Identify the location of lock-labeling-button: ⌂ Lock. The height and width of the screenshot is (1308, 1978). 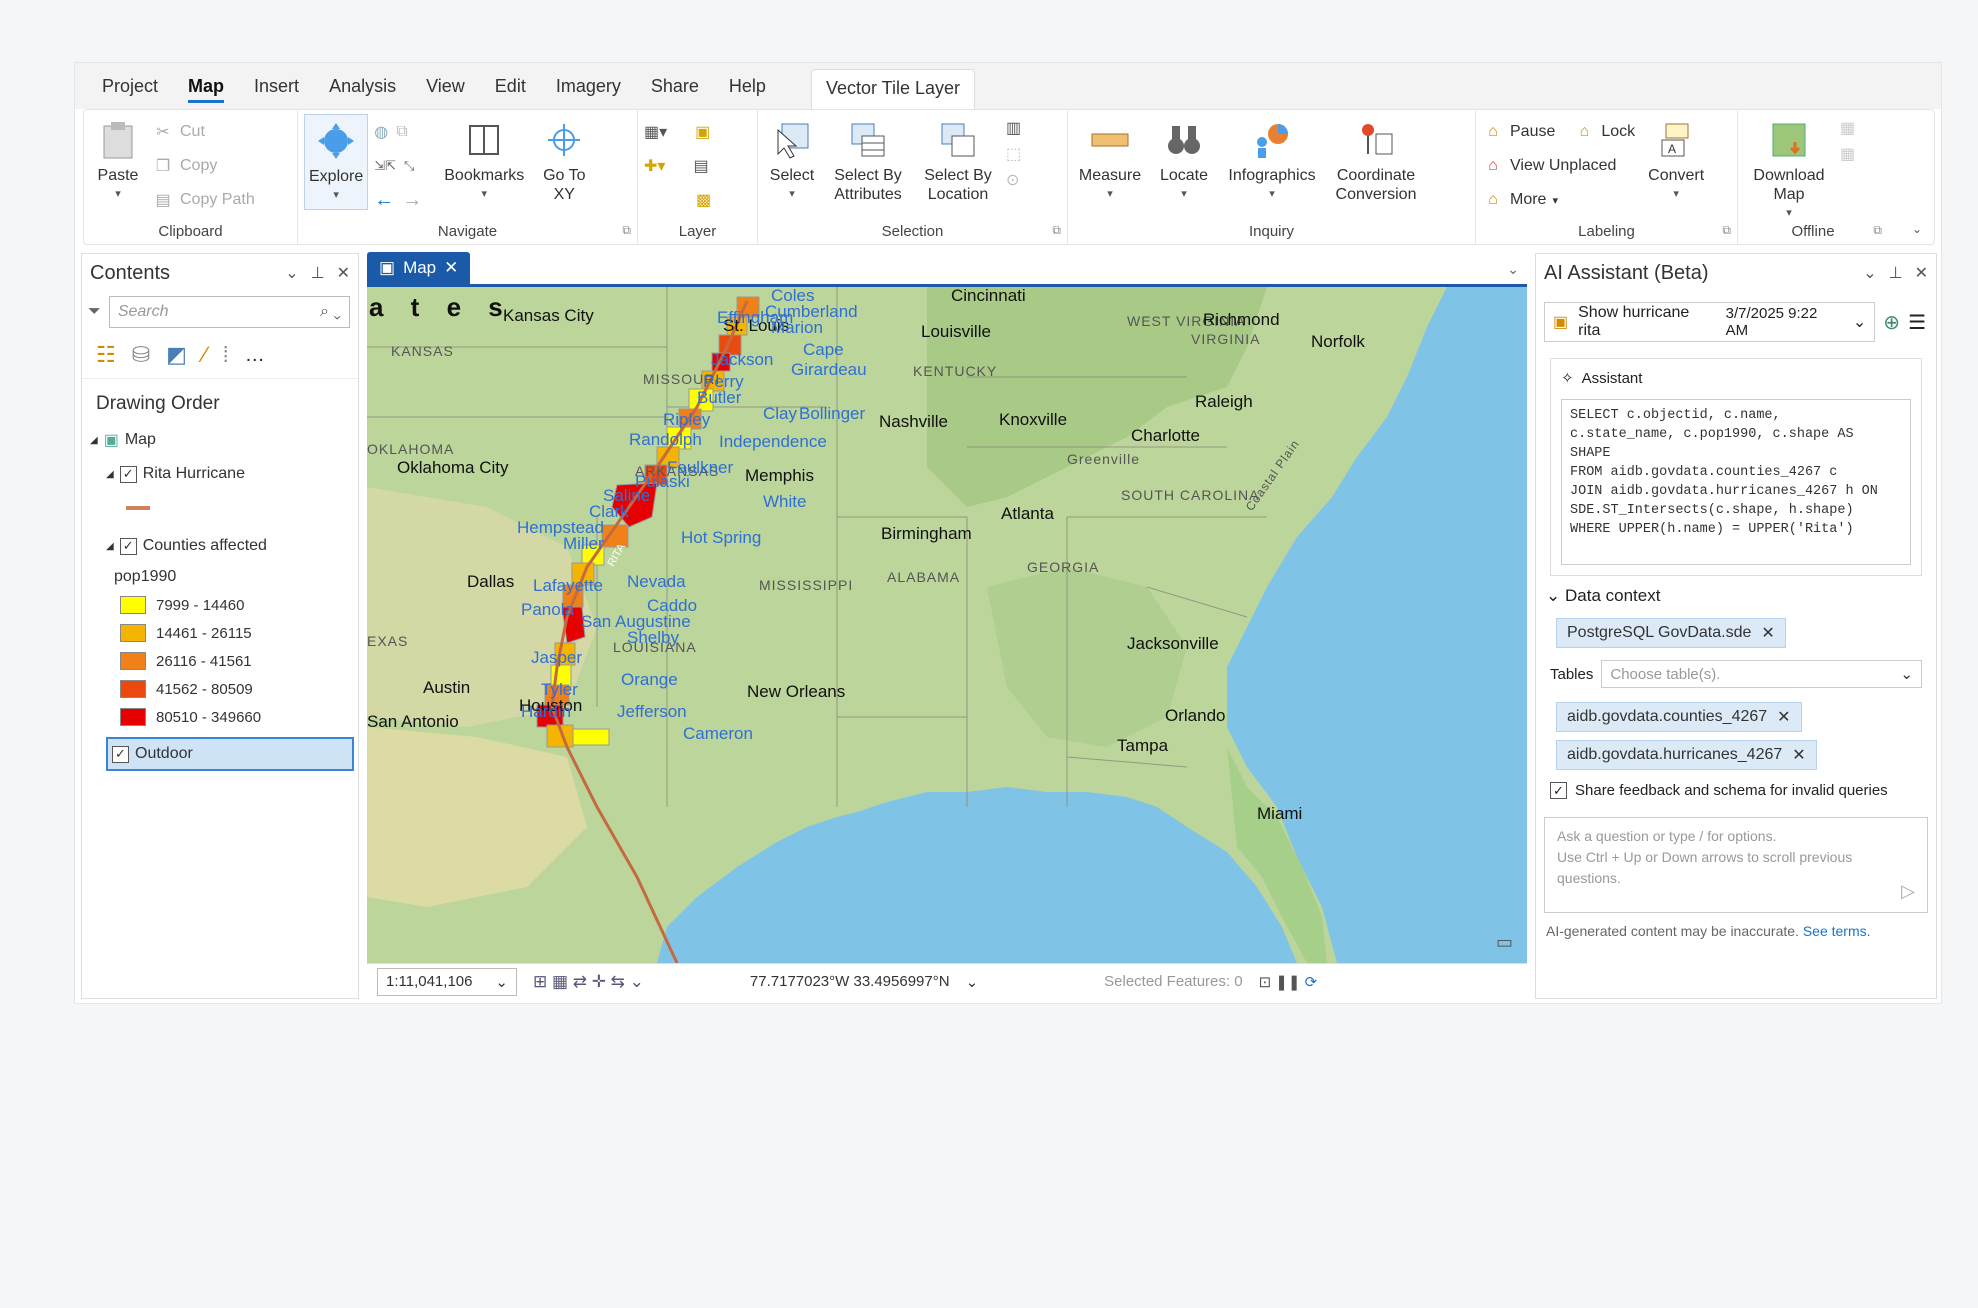
(1604, 132).